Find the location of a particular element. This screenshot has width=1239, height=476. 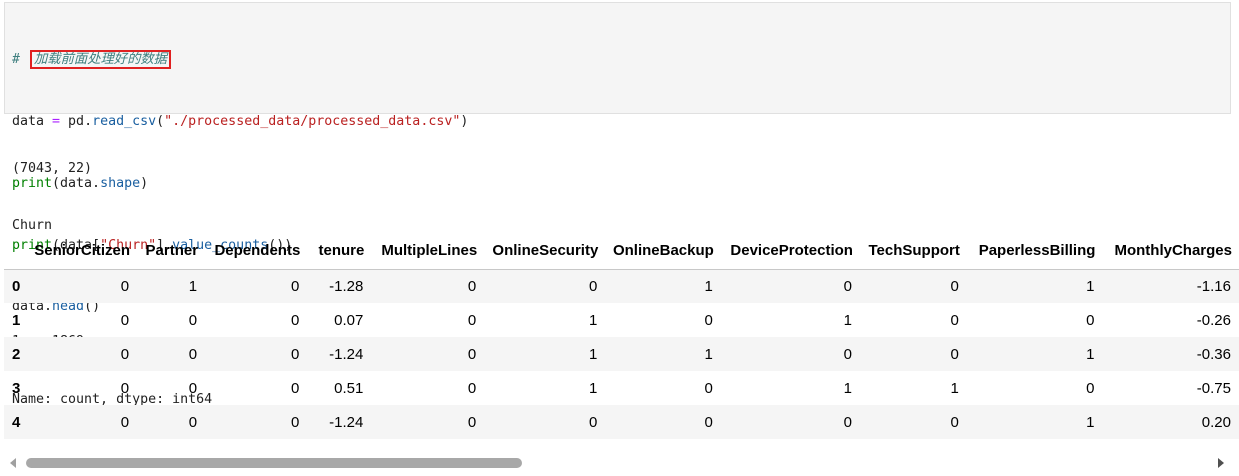

table-cell: 0.07 is located at coordinates (349, 320).